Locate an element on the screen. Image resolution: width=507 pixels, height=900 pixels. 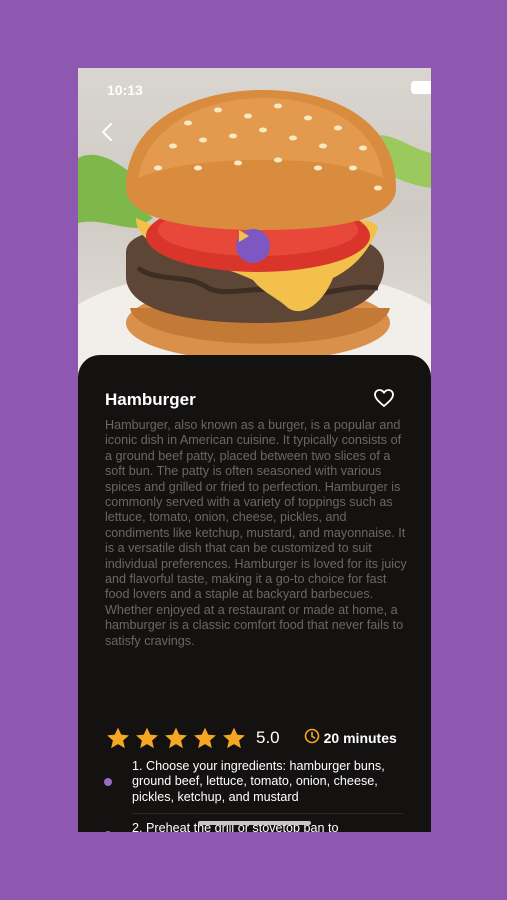
rating-value: 5.0 is located at coordinates (268, 737).